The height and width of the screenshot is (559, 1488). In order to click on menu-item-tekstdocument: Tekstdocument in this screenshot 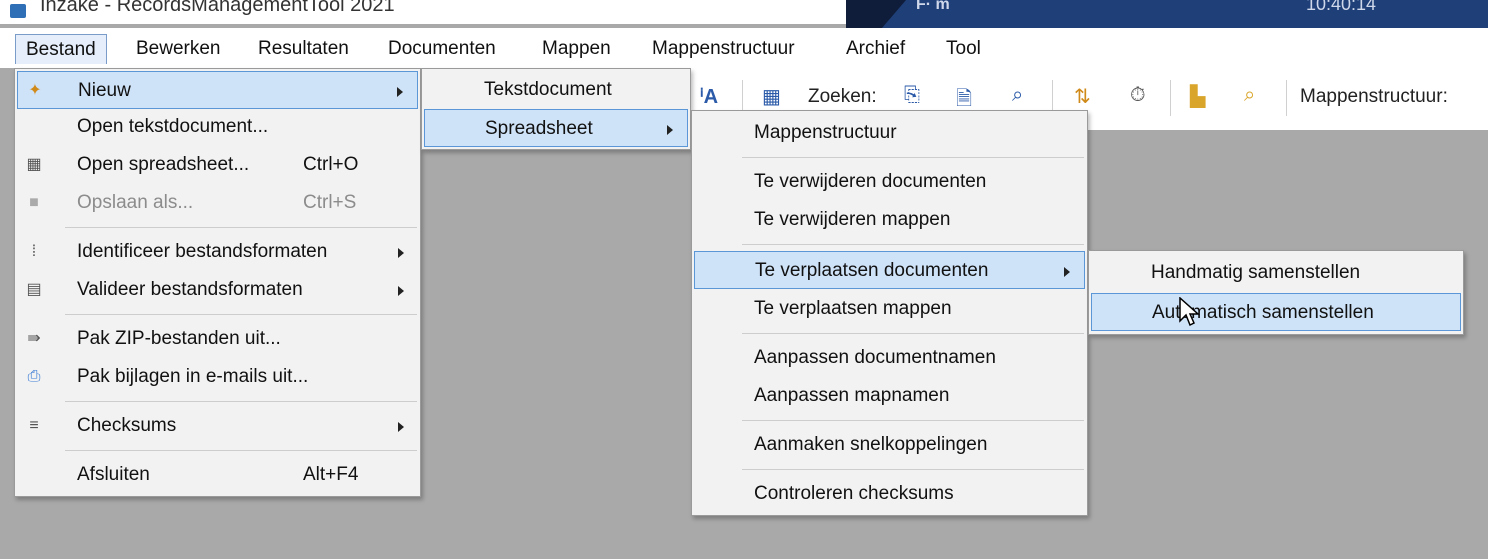, I will do `click(556, 90)`.